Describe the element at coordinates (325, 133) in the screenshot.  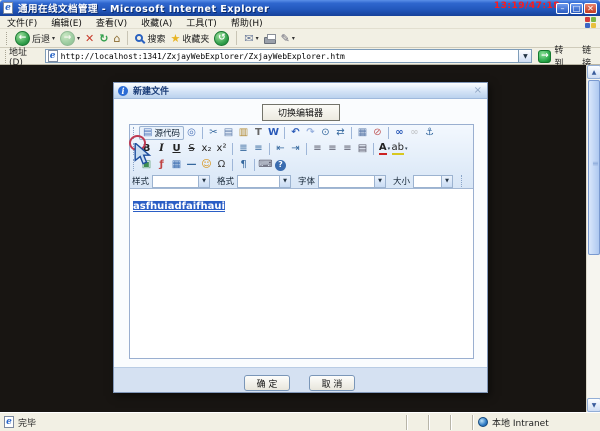
I see `find-button: ⊙` at that location.